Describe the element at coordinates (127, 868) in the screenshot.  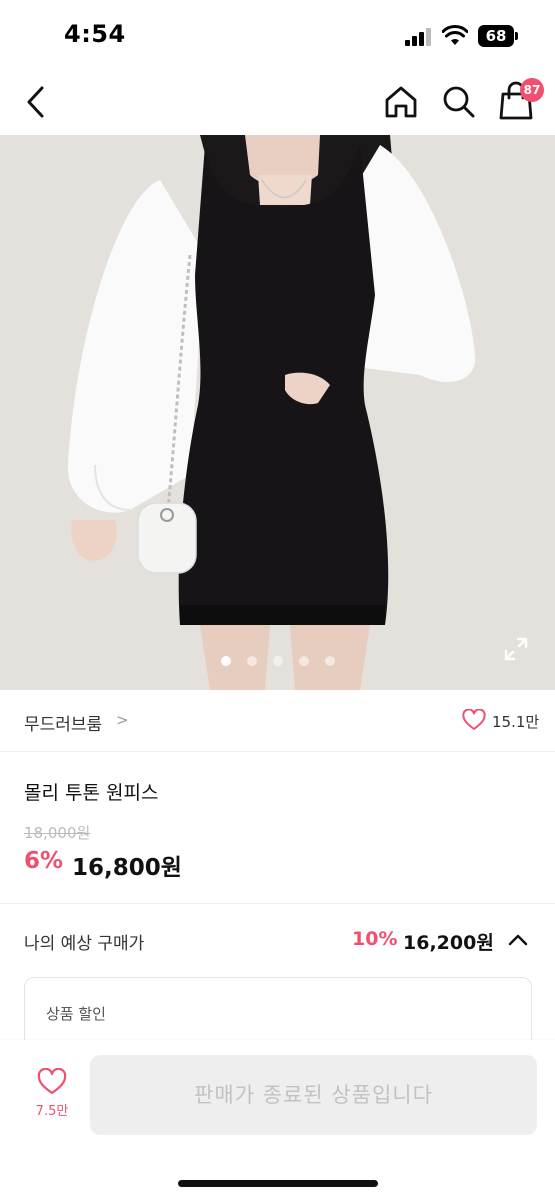
I see `sale-price: 16,800원` at that location.